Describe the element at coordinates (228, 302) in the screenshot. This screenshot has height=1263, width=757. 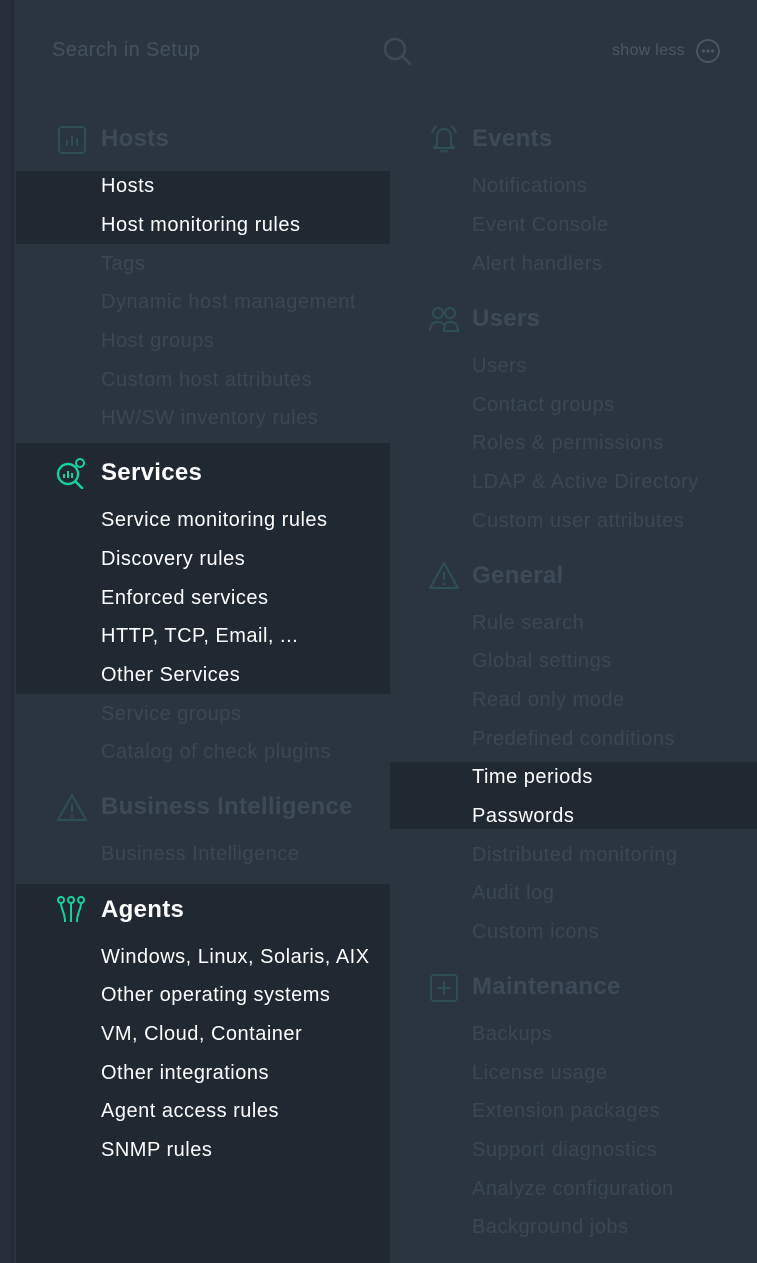
I see `menu-item-dynamic-host-management: Dynamic host management` at that location.